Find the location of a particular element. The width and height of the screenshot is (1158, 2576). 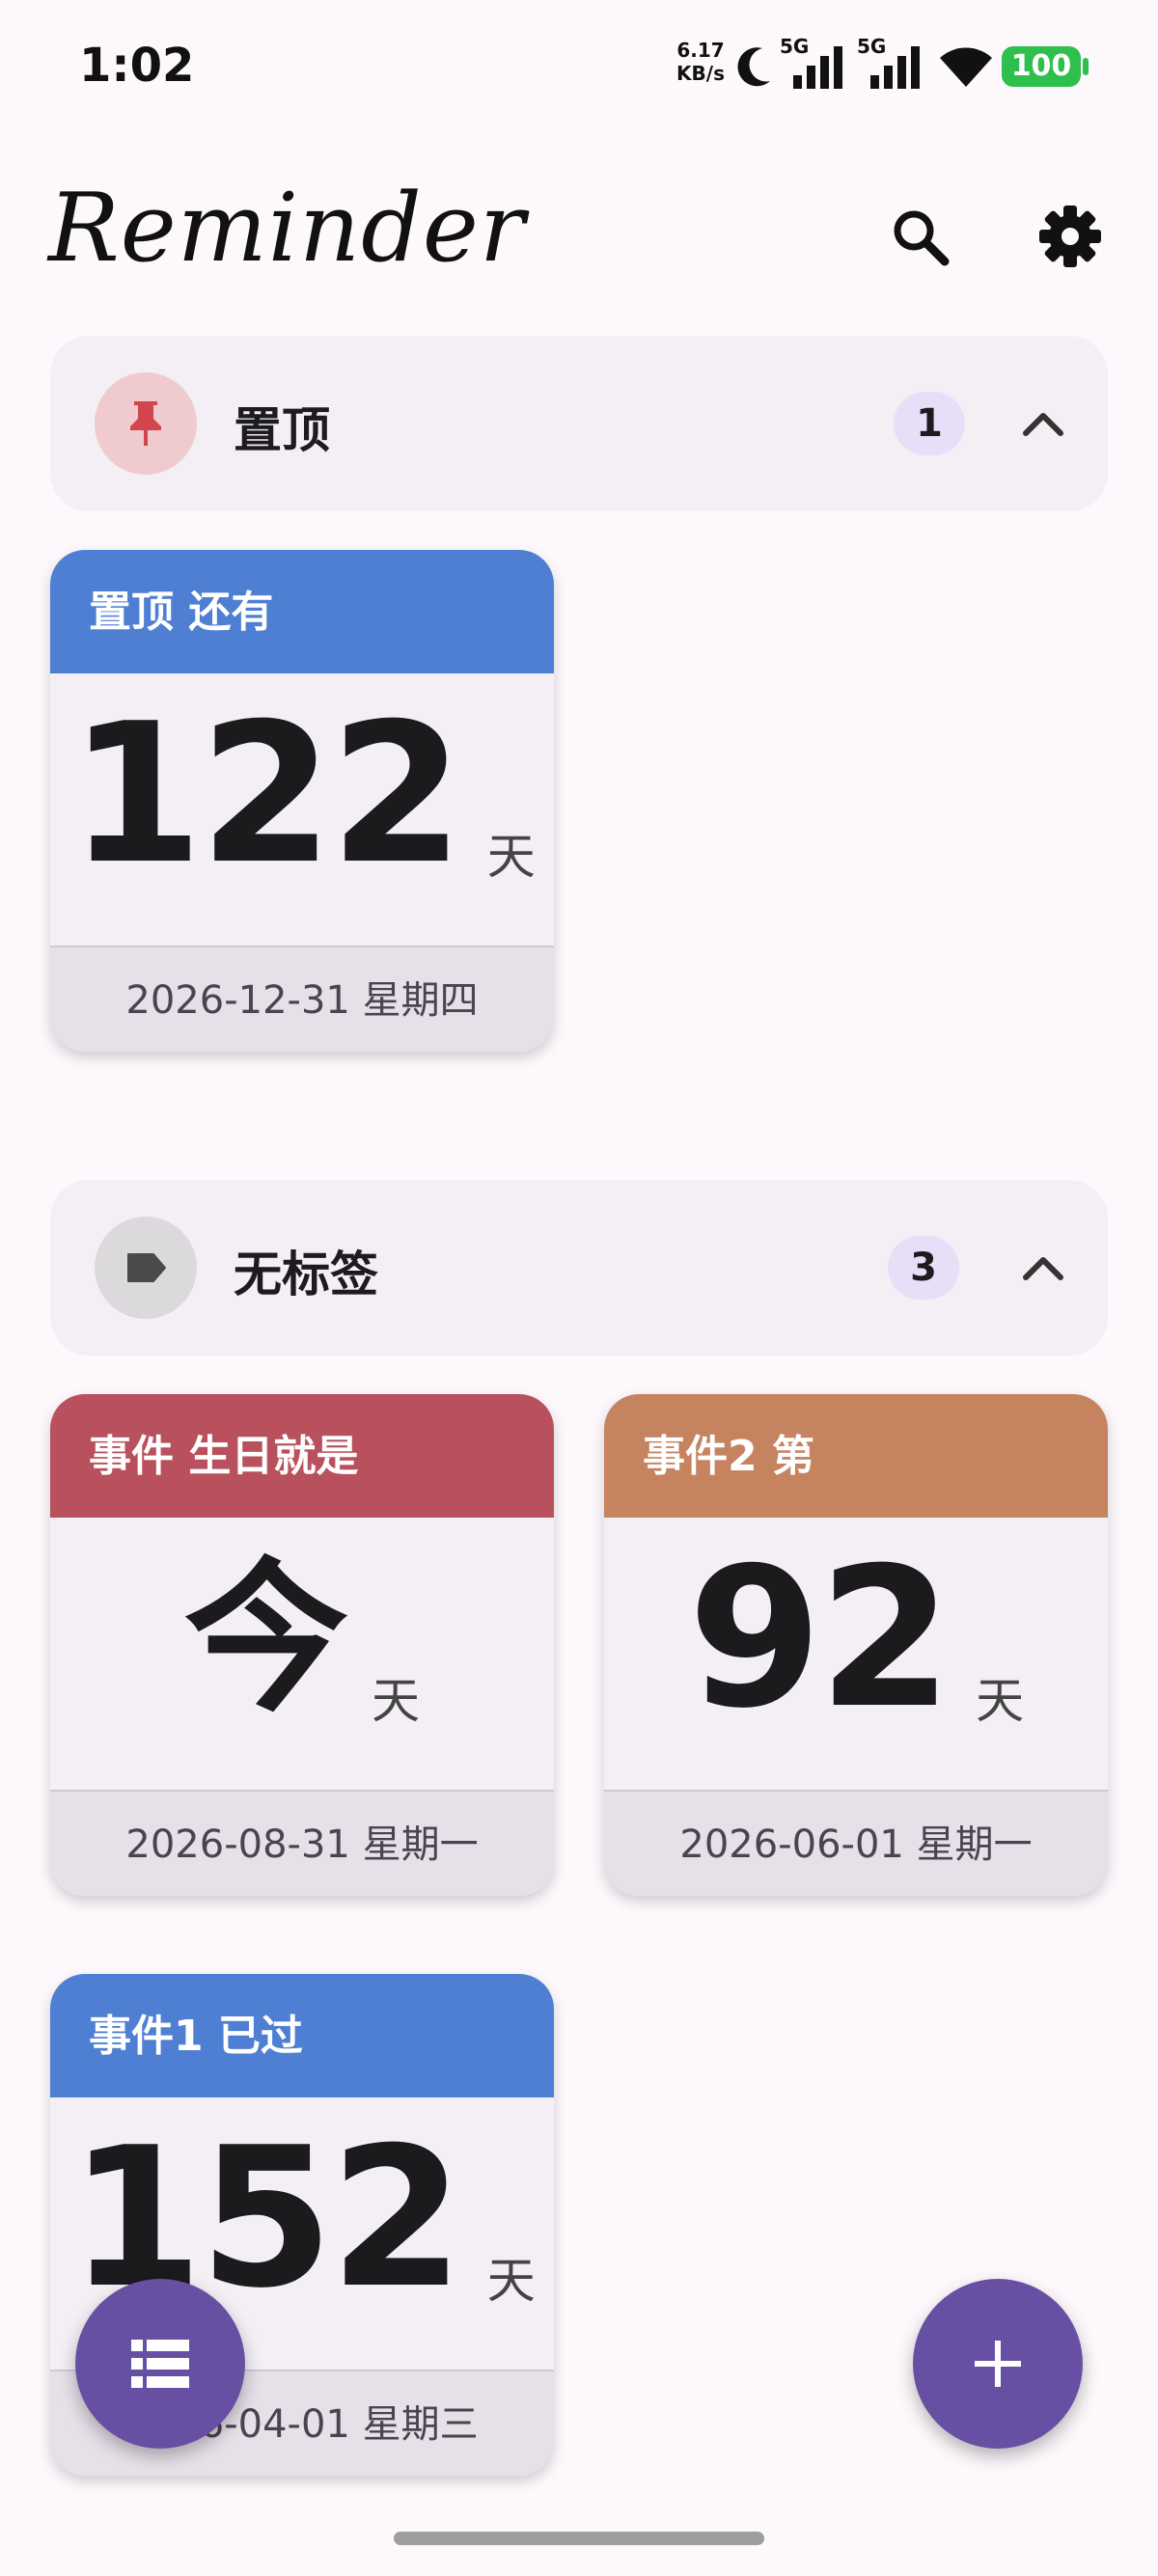

network-speed: 6.17 KB/s is located at coordinates (701, 62).